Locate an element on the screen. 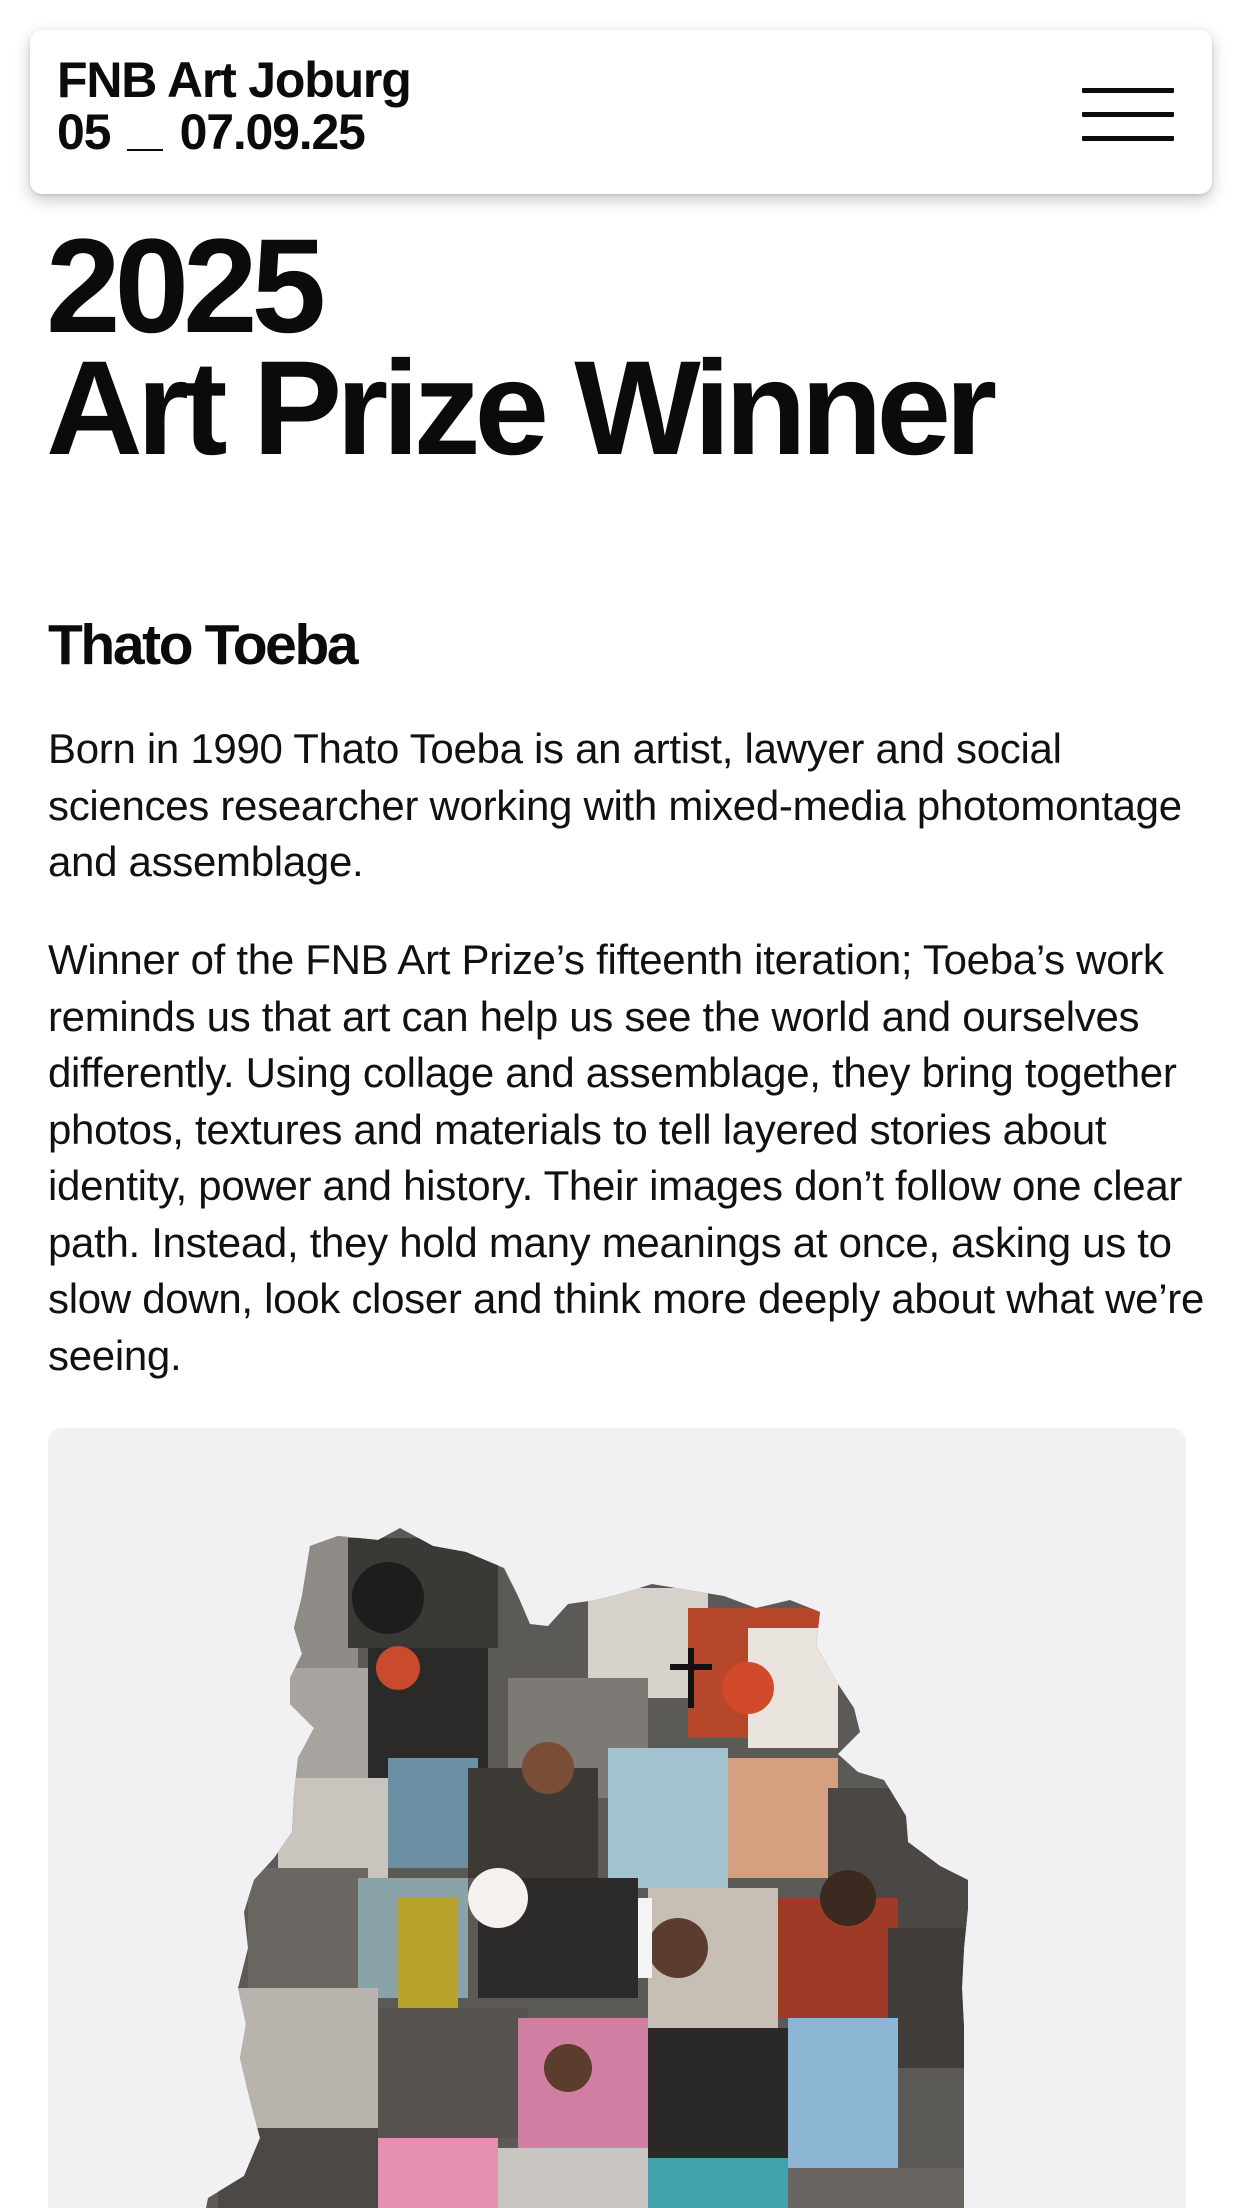  title-year: 2025 is located at coordinates (186, 286).